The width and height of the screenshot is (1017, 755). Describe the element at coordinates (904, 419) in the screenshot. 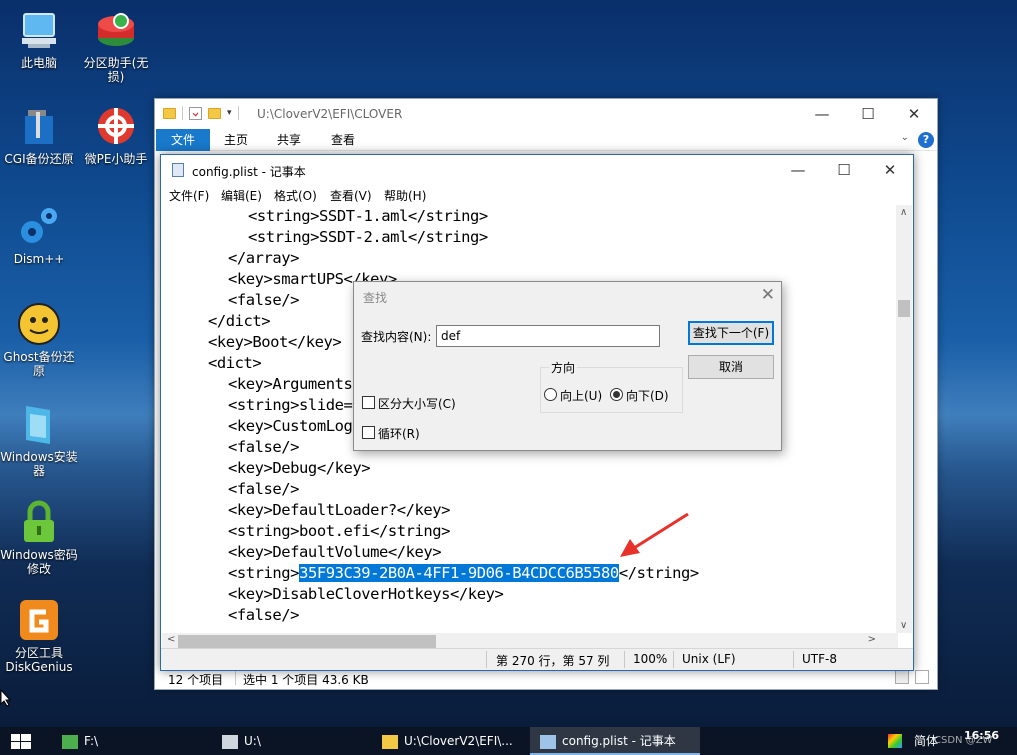

I see `vertical-scrollbar: ∧ ∨` at that location.